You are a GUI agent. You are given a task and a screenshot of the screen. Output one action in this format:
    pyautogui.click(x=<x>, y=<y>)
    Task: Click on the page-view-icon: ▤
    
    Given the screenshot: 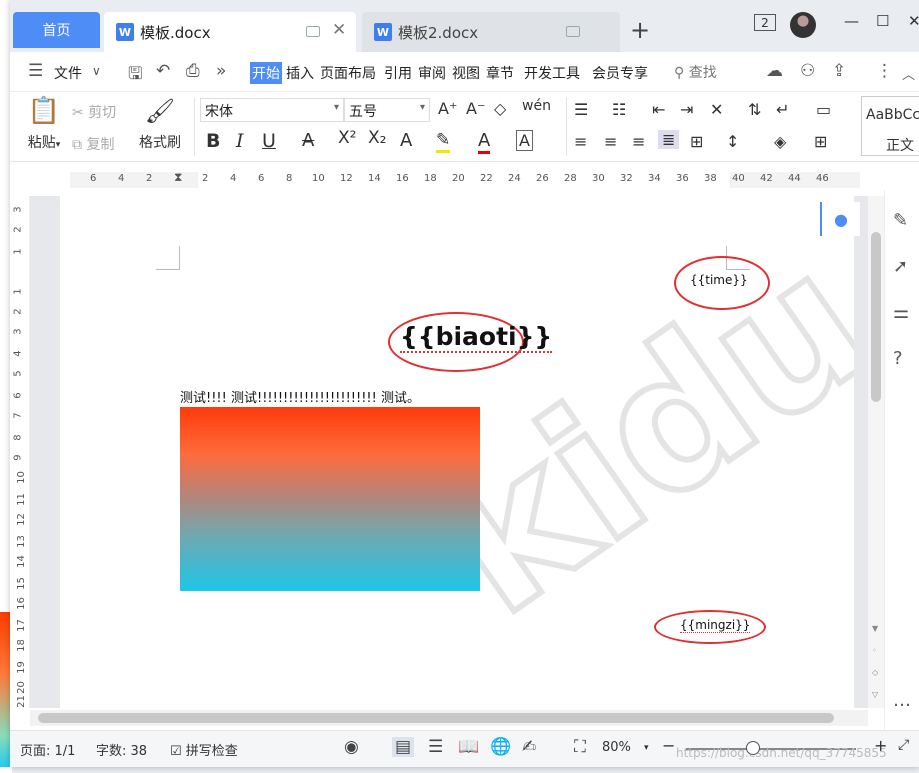 What is the action you would take?
    pyautogui.click(x=403, y=747)
    